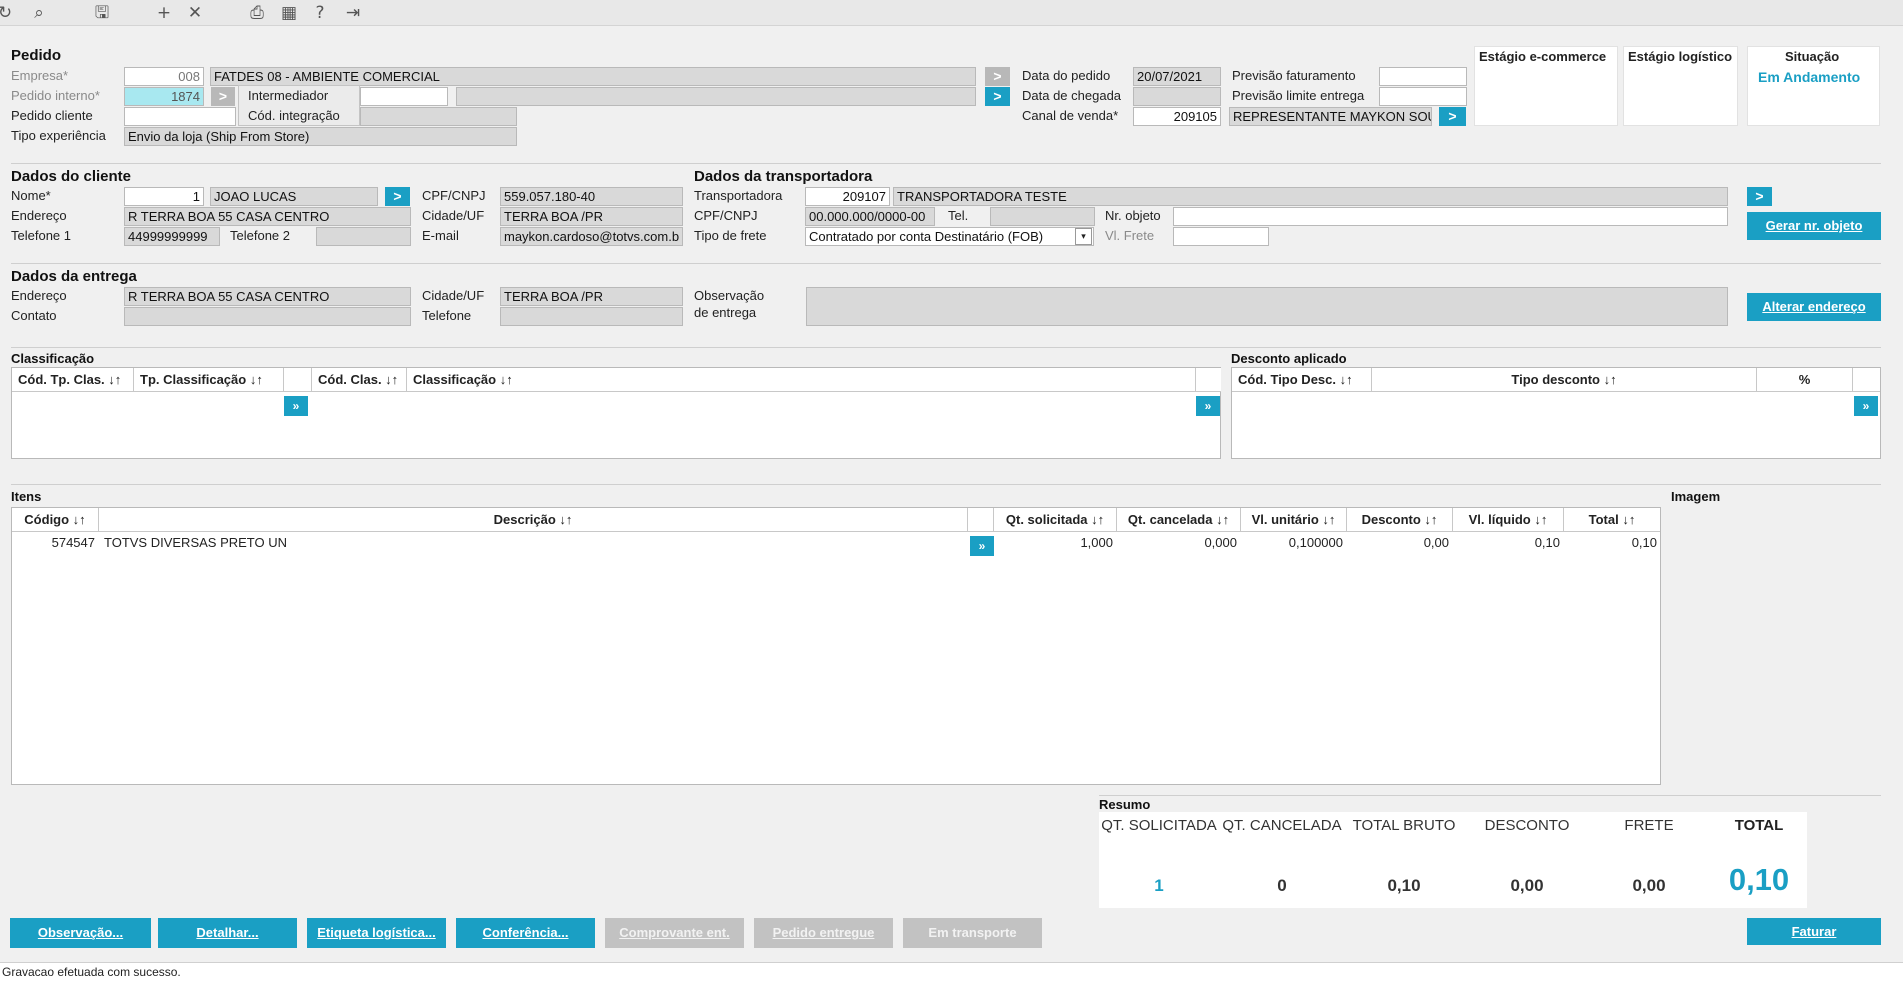  What do you see at coordinates (1208, 406) in the screenshot?
I see `classificacao-expand-button-2: »` at bounding box center [1208, 406].